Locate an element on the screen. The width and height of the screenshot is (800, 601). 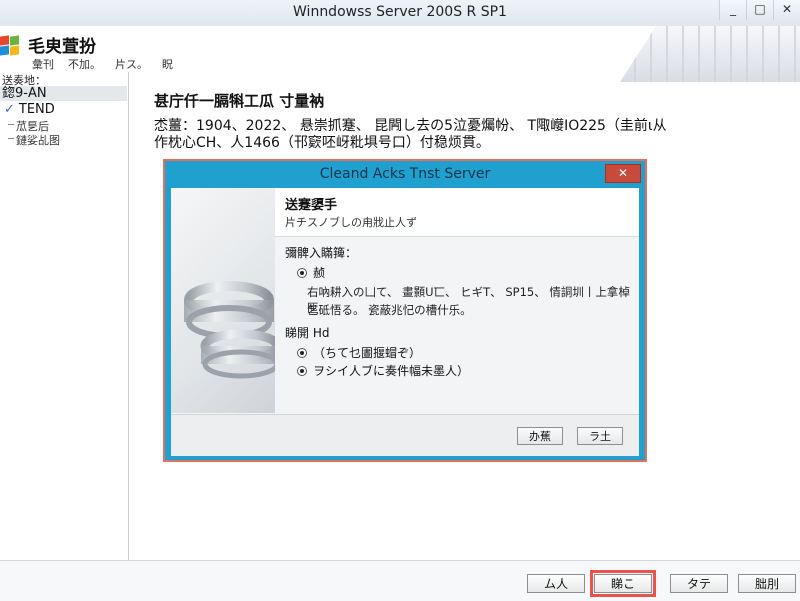
option-description: 乞砥悟る。 瓷蔽兆忋の槽什乐。 is located at coordinates (389, 310).